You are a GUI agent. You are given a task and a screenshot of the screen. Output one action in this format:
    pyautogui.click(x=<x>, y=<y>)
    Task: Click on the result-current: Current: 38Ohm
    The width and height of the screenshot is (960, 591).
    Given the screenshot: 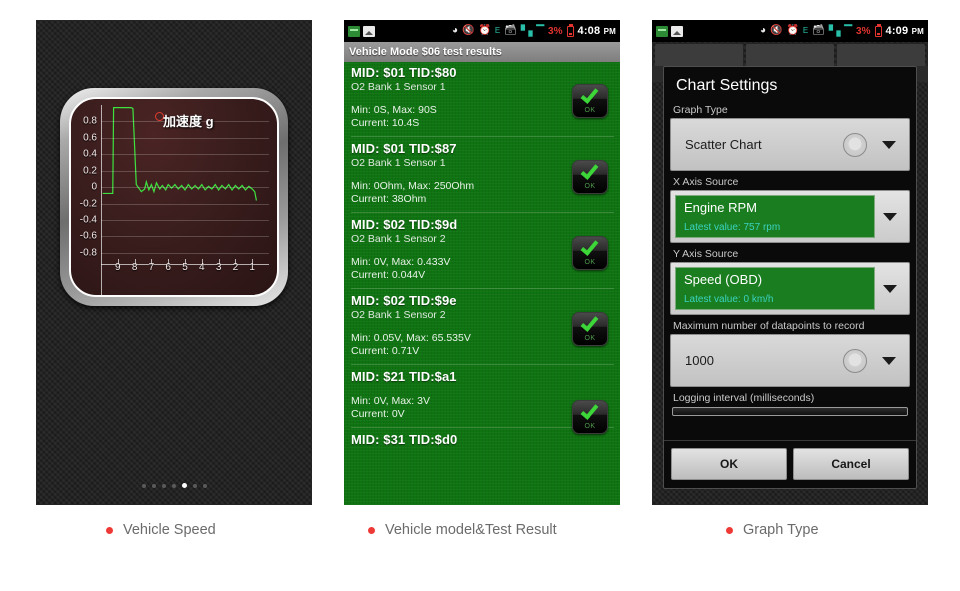 What is the action you would take?
    pyautogui.click(x=389, y=199)
    